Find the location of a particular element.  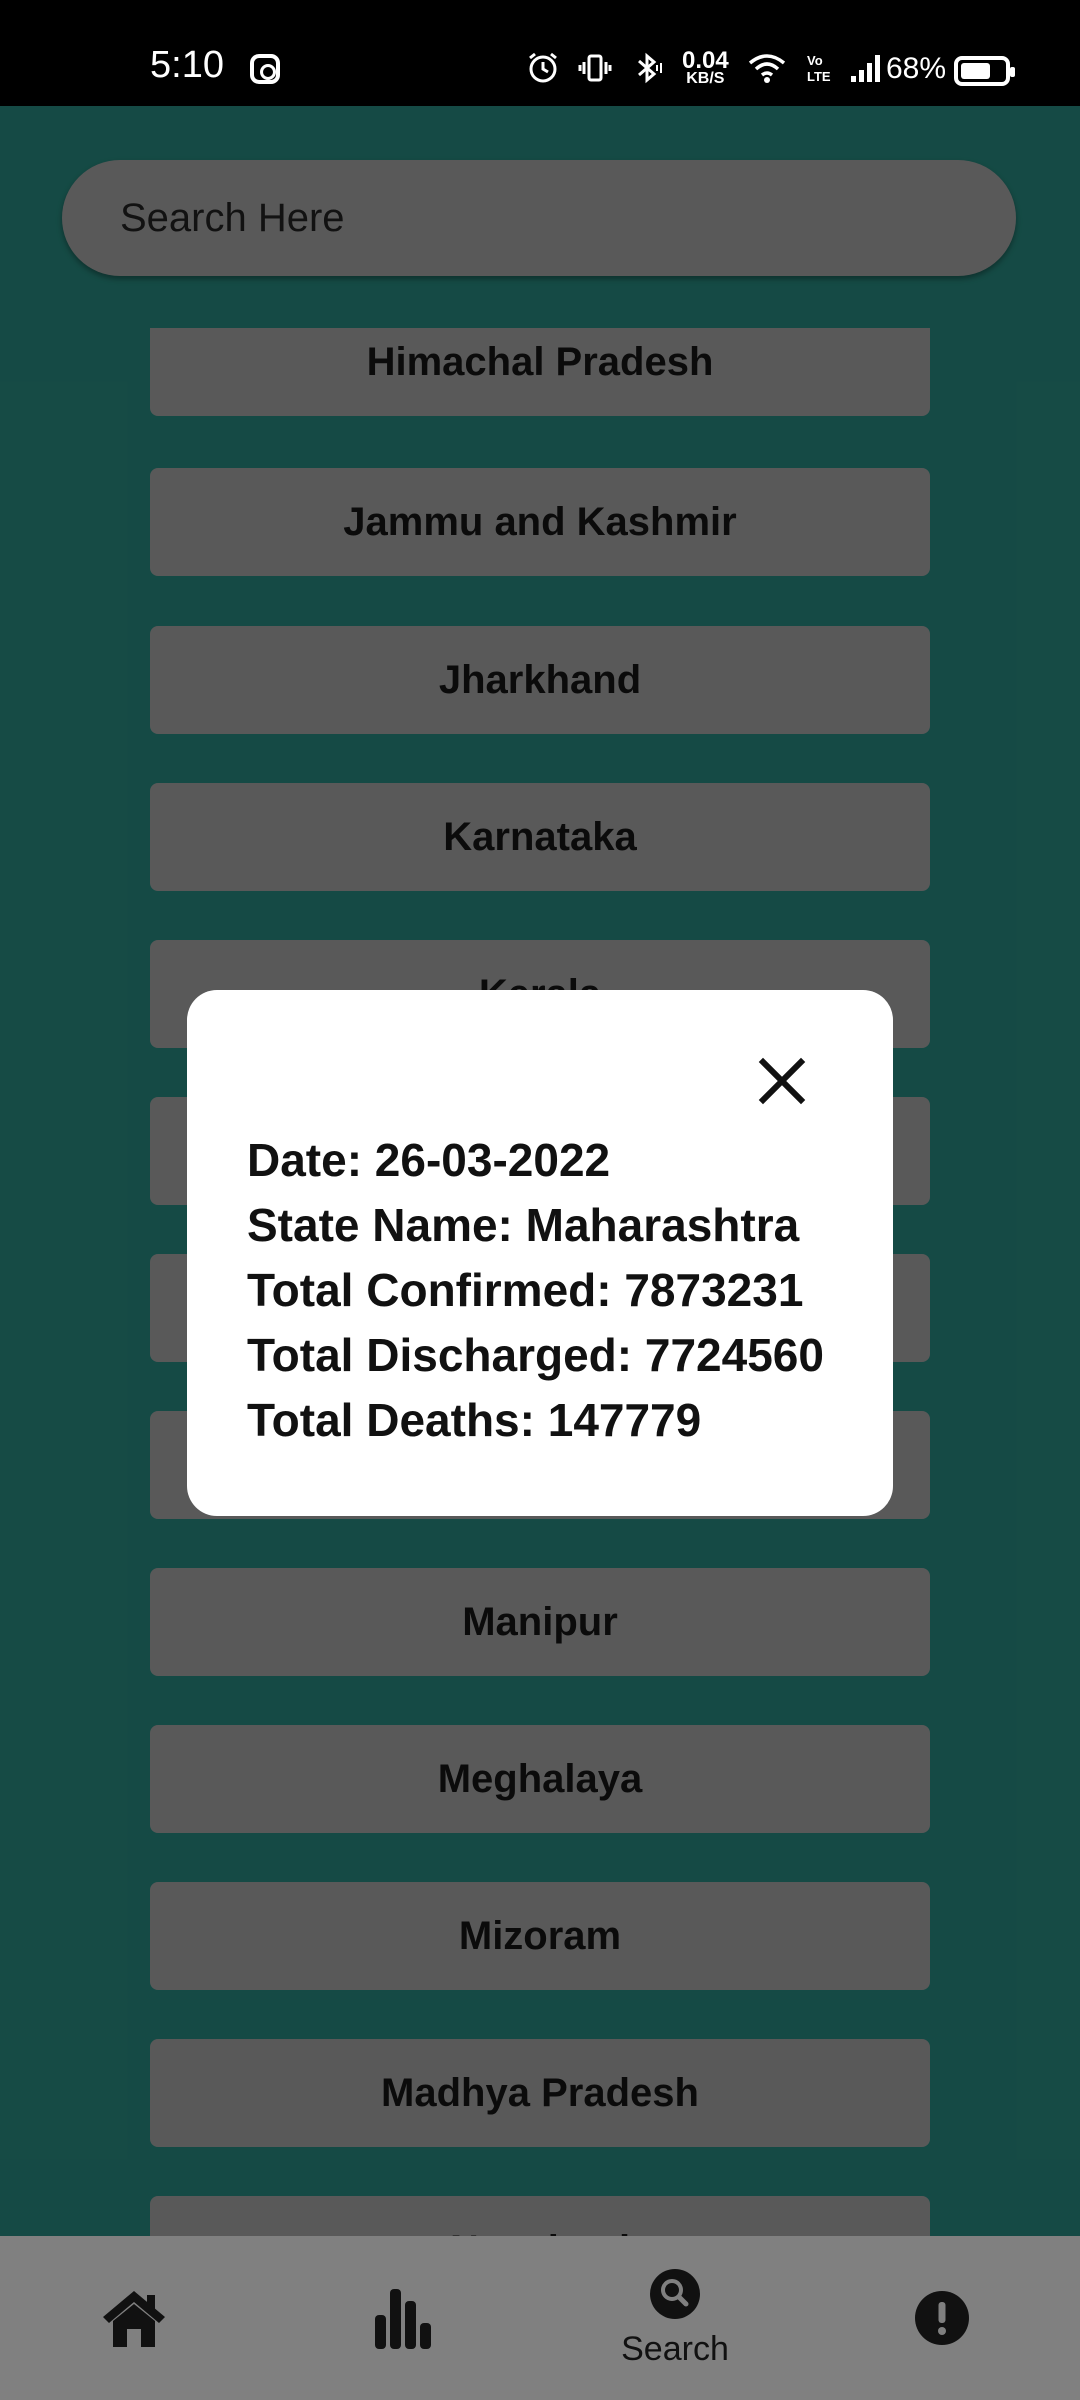

status-time: 5:10 is located at coordinates (187, 65).